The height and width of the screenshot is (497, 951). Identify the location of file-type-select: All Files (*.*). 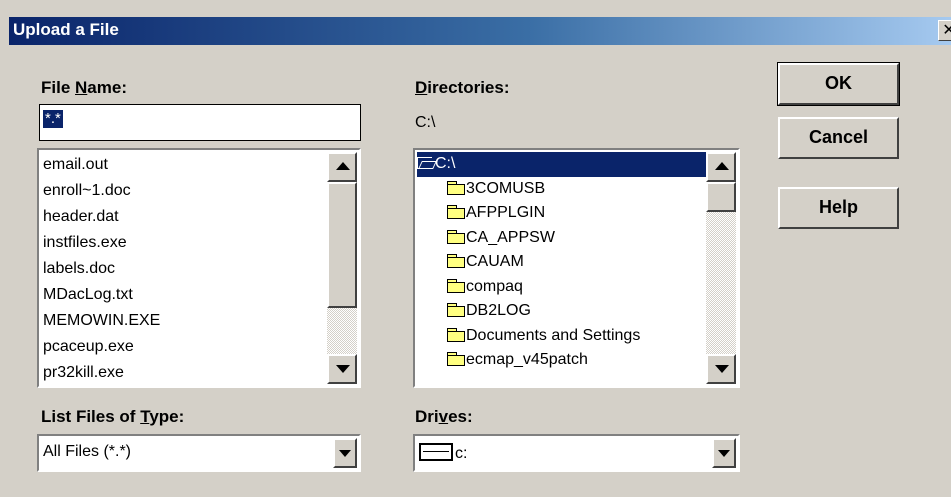
(199, 453).